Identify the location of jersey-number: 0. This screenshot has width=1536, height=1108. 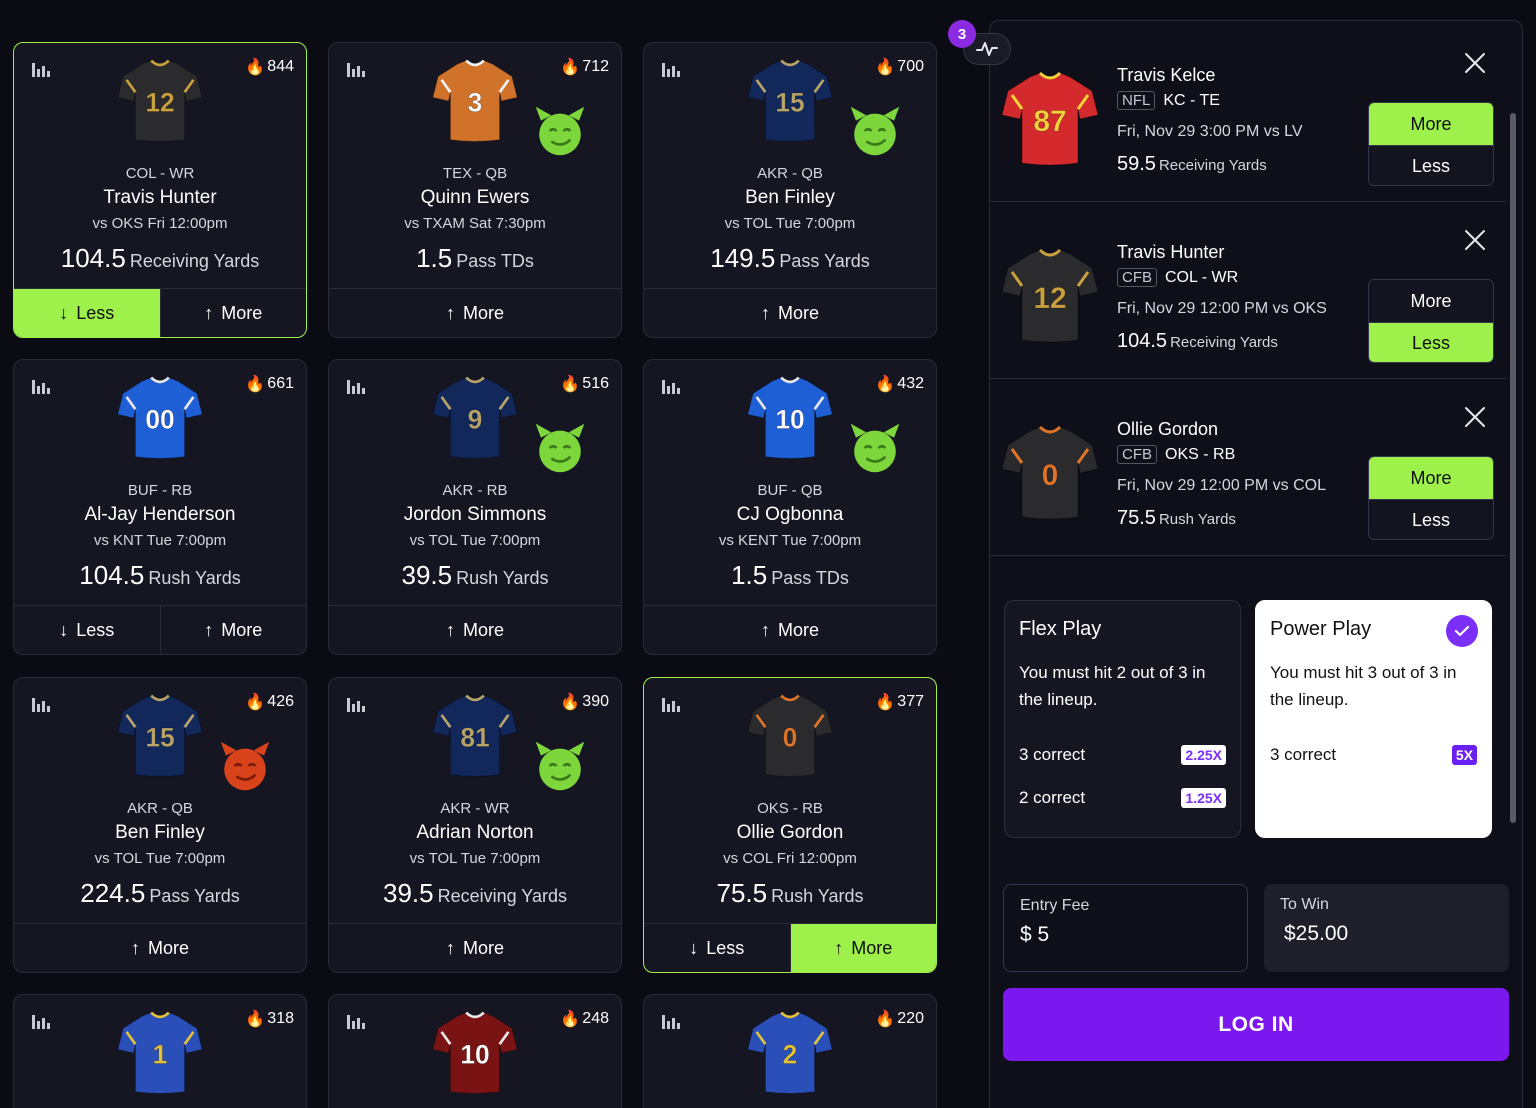
(1050, 475).